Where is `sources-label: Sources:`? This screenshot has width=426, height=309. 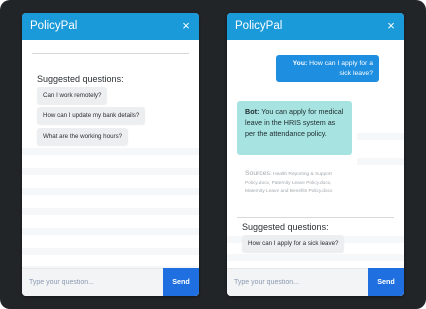 sources-label: Sources: is located at coordinates (258, 173).